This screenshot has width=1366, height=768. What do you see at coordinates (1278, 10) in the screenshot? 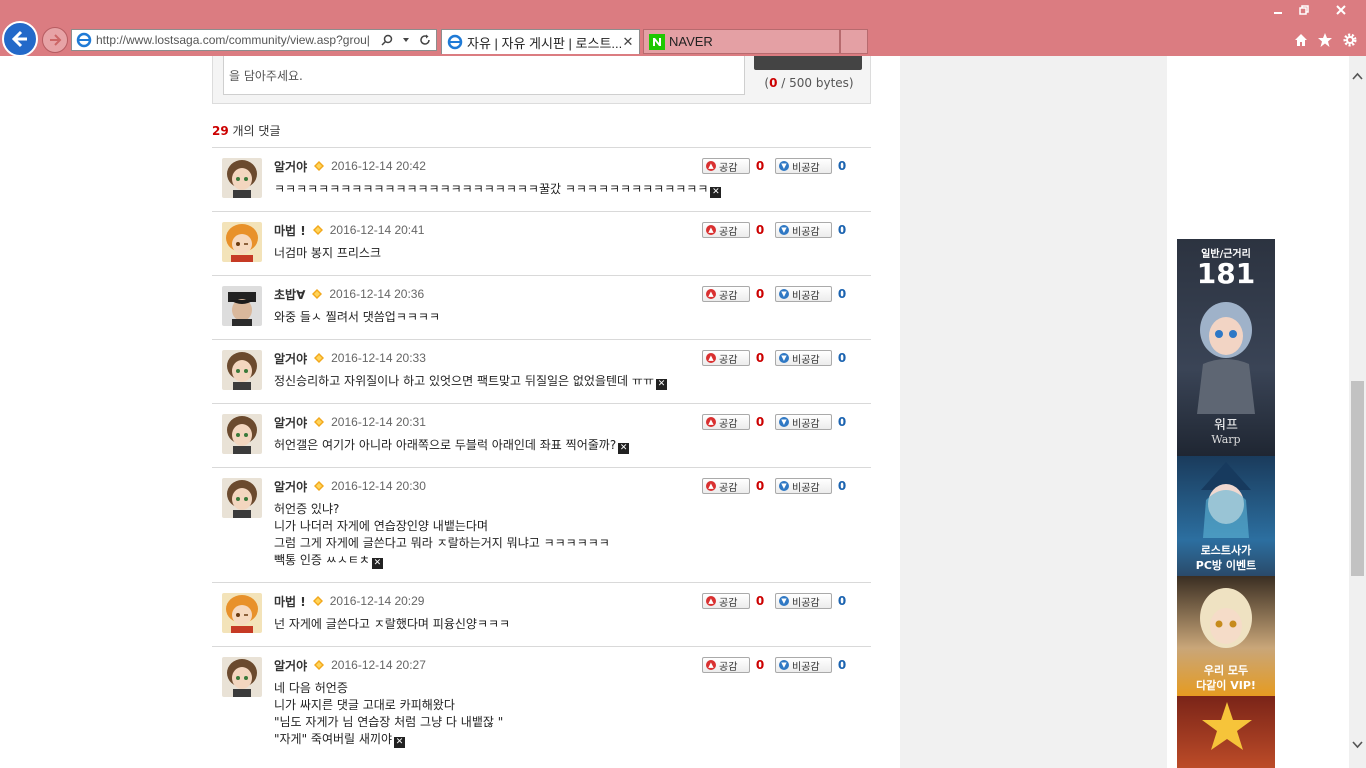
I see `minimize-button` at bounding box center [1278, 10].